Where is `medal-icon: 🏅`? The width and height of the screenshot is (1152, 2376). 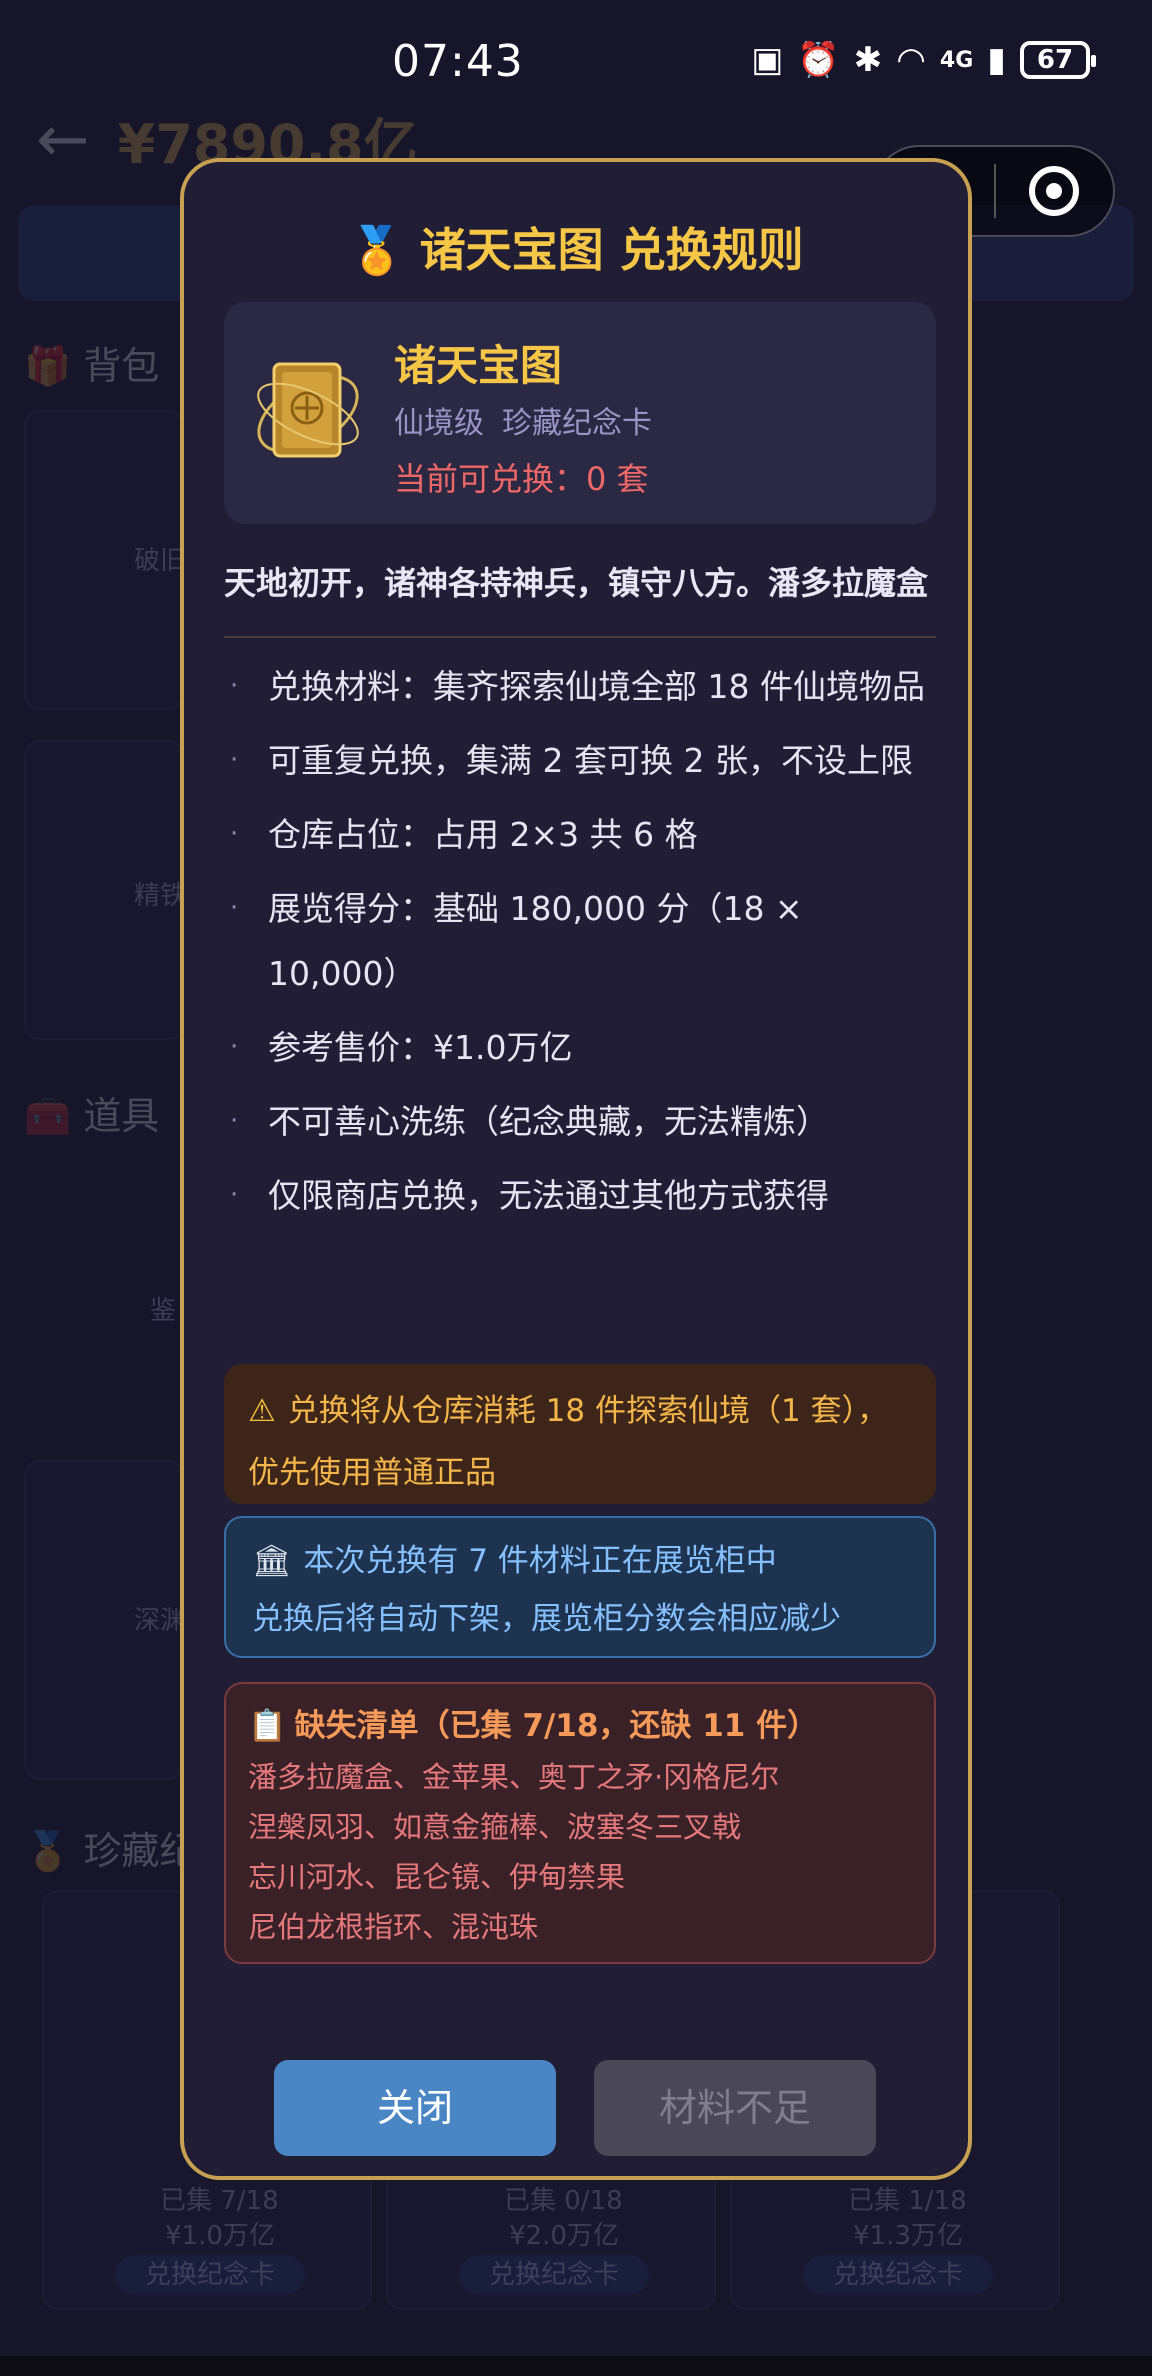
medal-icon: 🏅 is located at coordinates (377, 250).